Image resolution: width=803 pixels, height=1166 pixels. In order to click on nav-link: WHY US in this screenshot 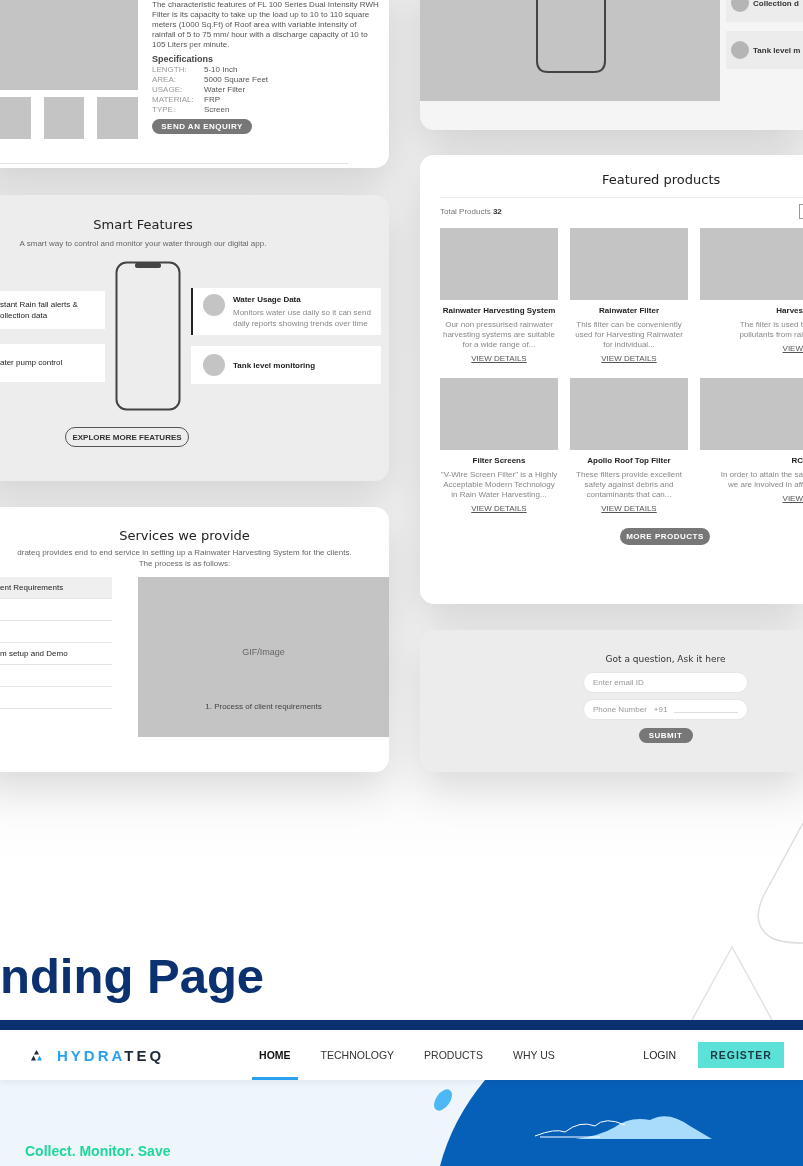, I will do `click(534, 1055)`.